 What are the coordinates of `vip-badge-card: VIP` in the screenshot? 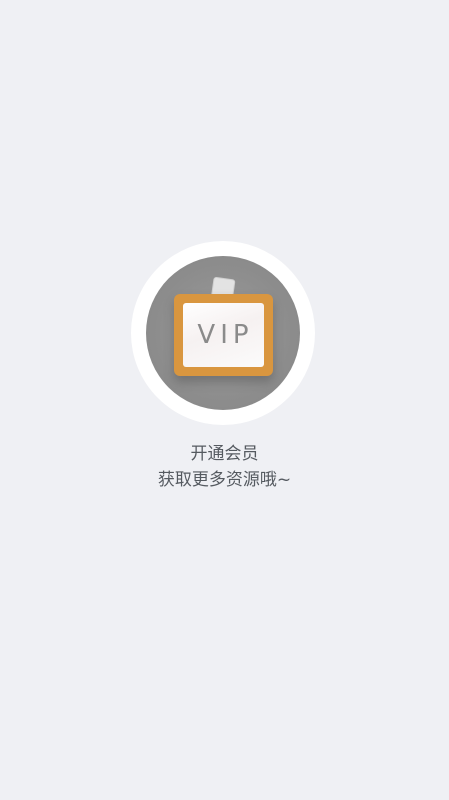 It's located at (223, 335).